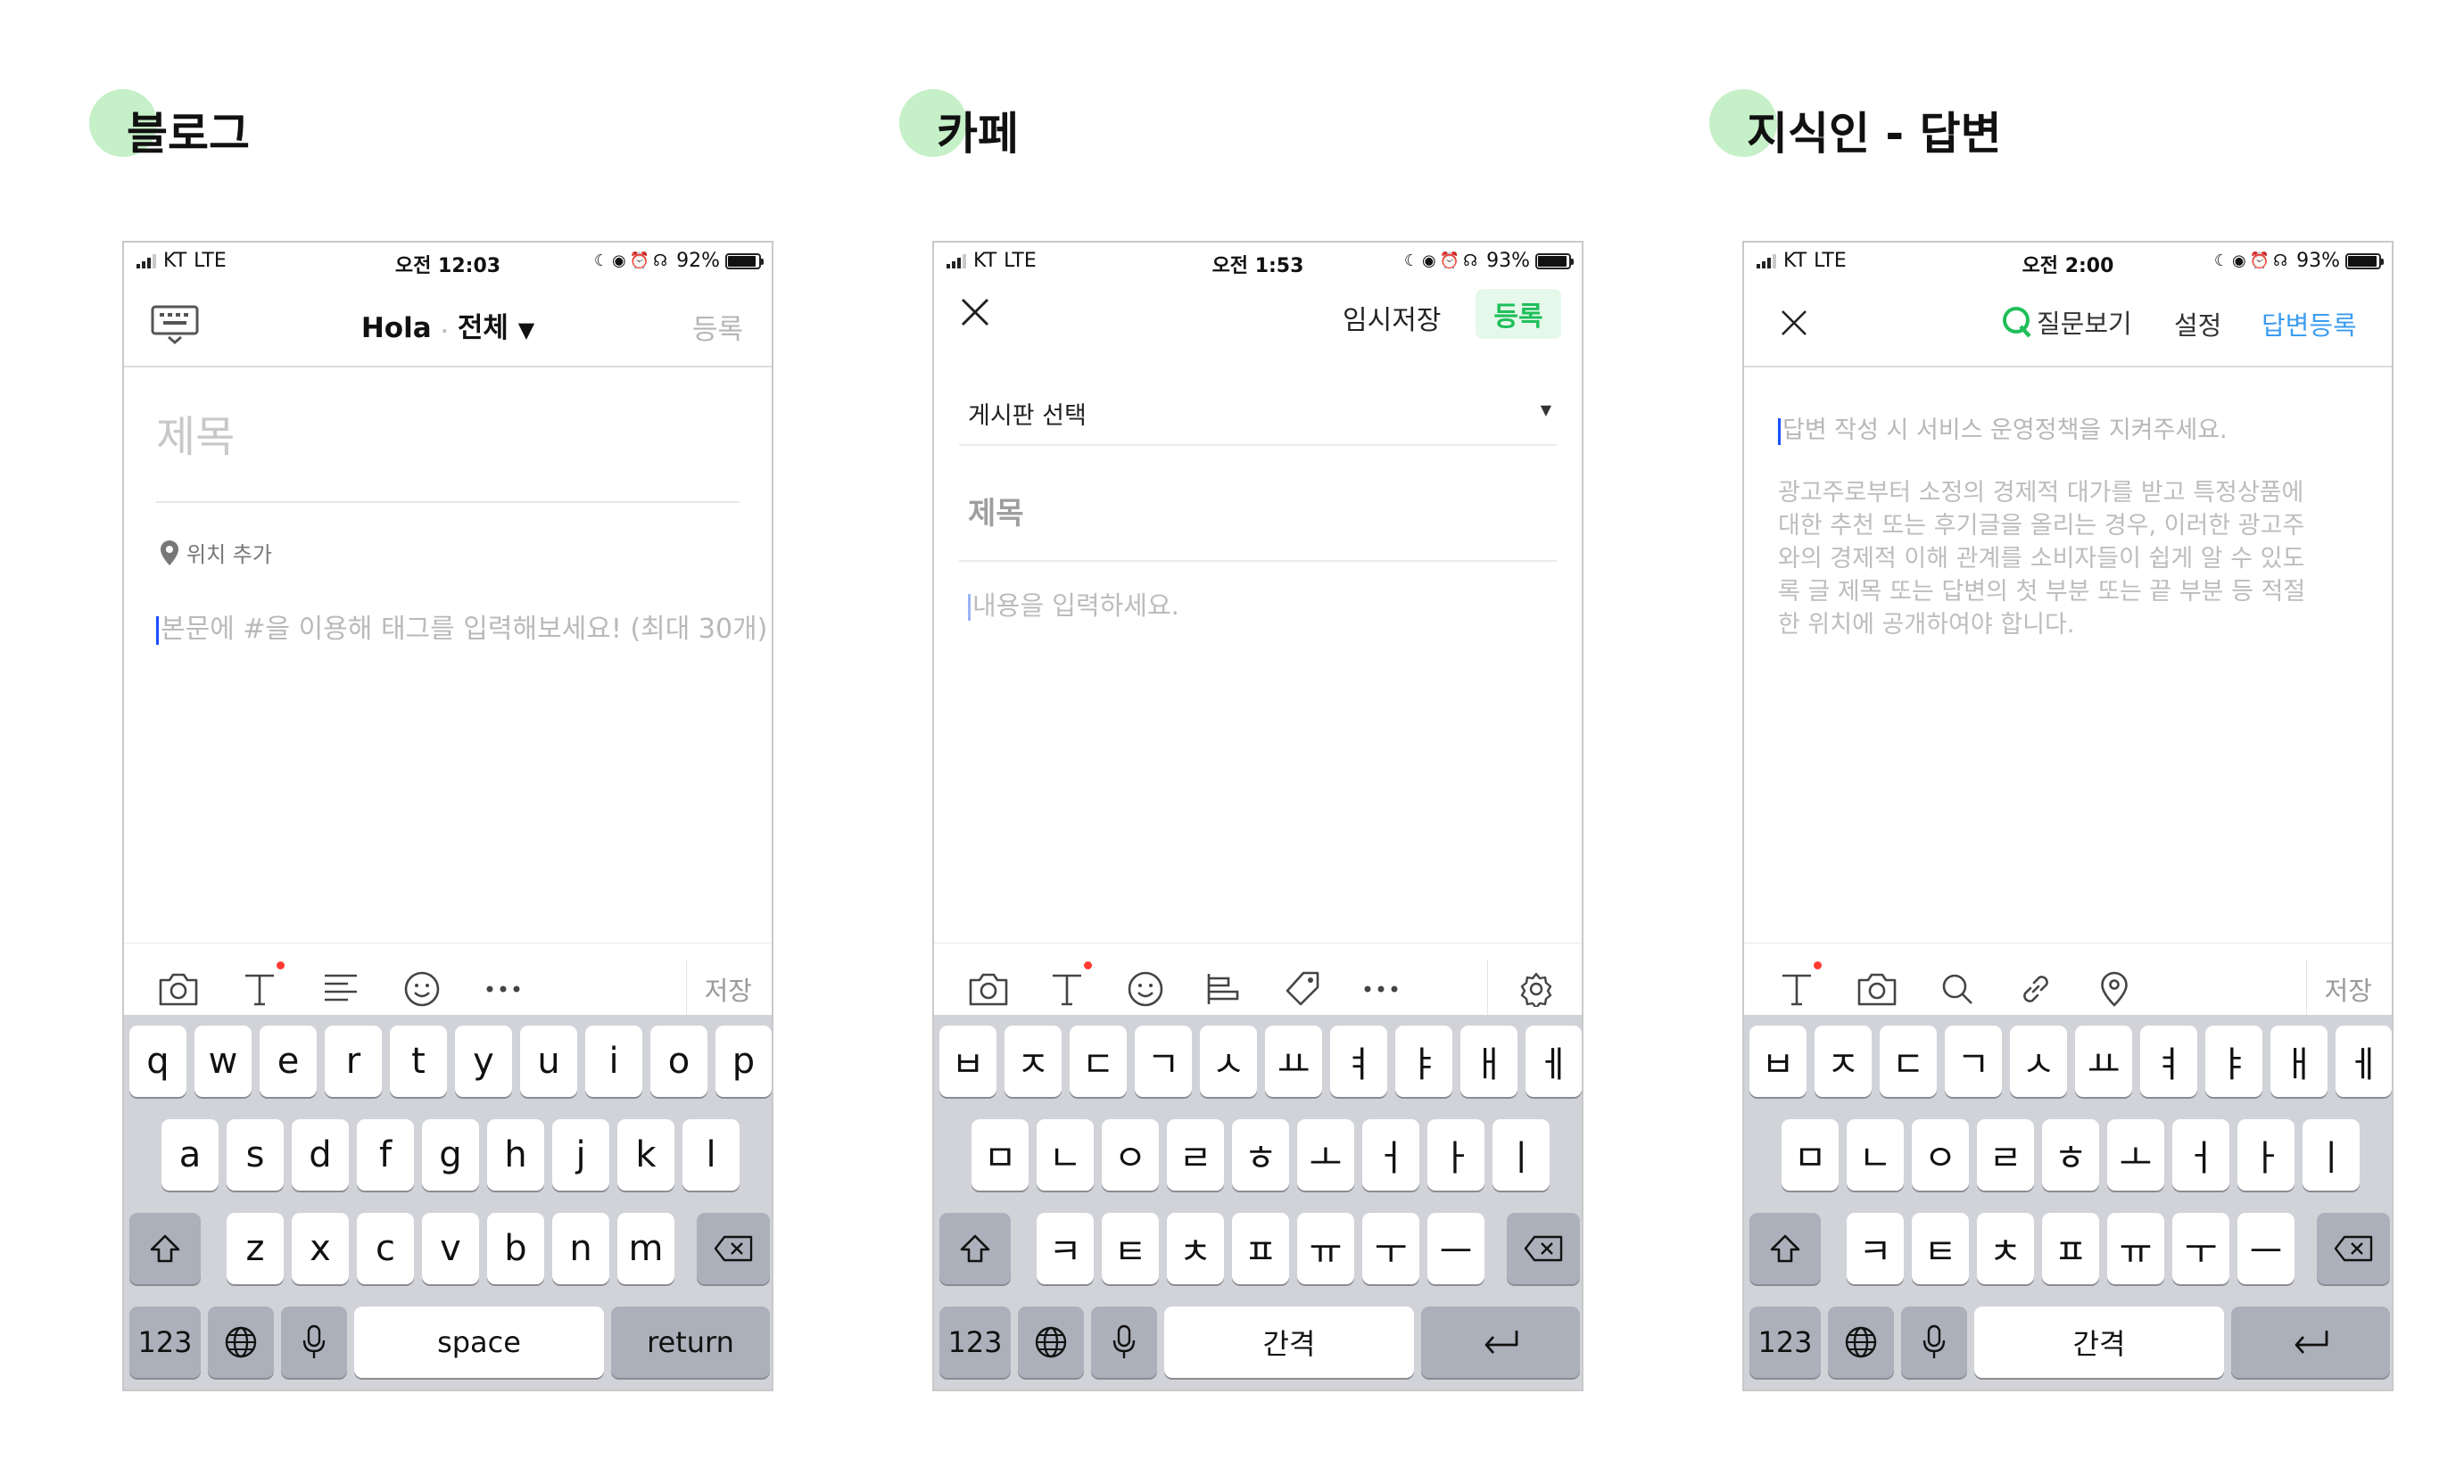  I want to click on key-e: ㅔ, so click(2364, 1061).